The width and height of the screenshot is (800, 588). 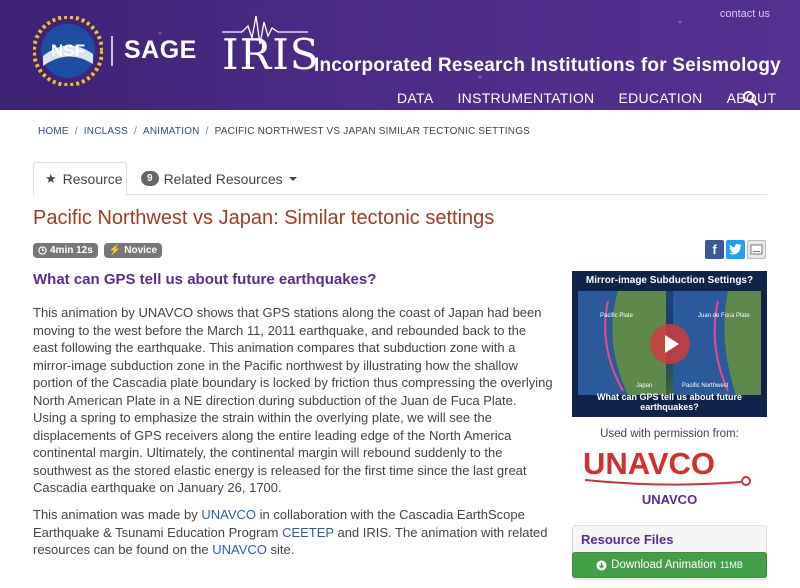 I want to click on search-icon, so click(x=750, y=98).